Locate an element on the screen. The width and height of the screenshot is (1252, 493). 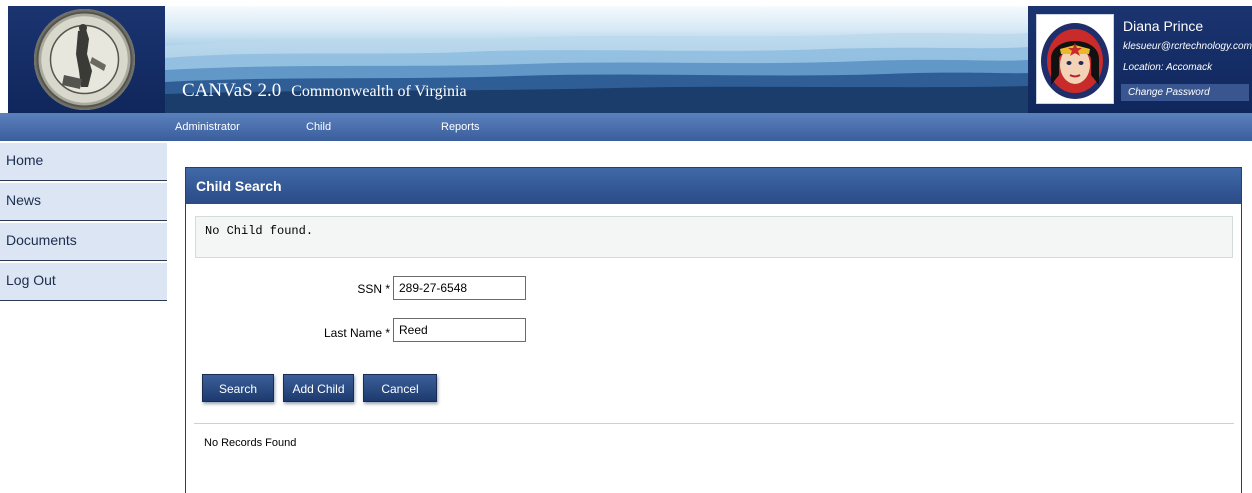
main-nav: Administrator Child Reports is located at coordinates (626, 127).